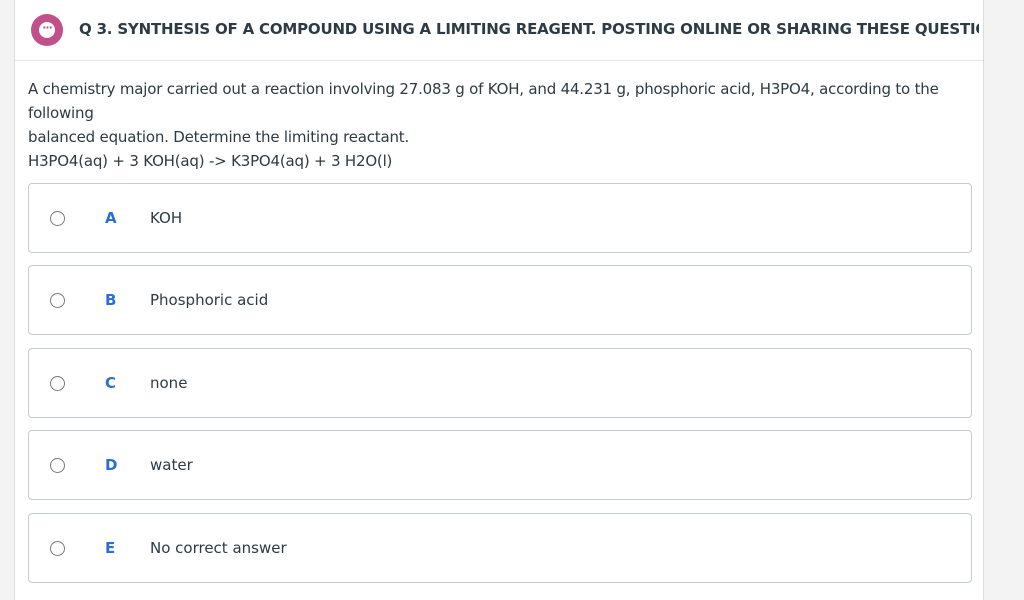  Describe the element at coordinates (171, 465) in the screenshot. I see `option-text: water` at that location.